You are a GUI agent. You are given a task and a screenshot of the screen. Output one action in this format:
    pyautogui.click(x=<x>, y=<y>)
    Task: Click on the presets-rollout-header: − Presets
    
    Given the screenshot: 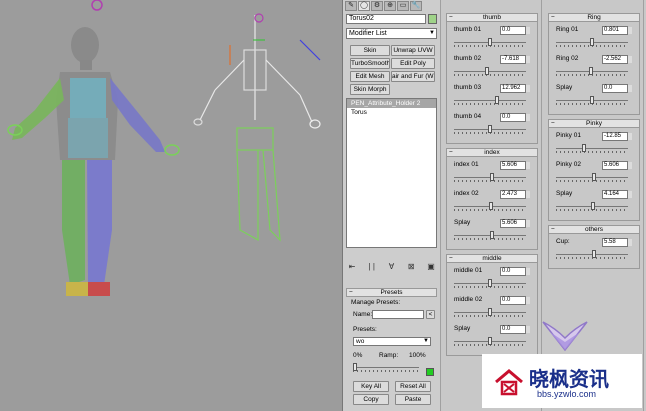 What is the action you would take?
    pyautogui.click(x=391, y=292)
    